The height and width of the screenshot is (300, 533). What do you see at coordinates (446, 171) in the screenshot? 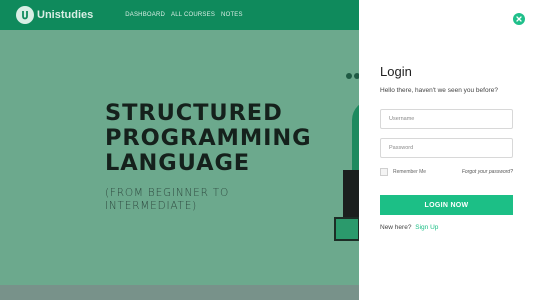
I see `remember-row: Remember Me Forgot your password?` at bounding box center [446, 171].